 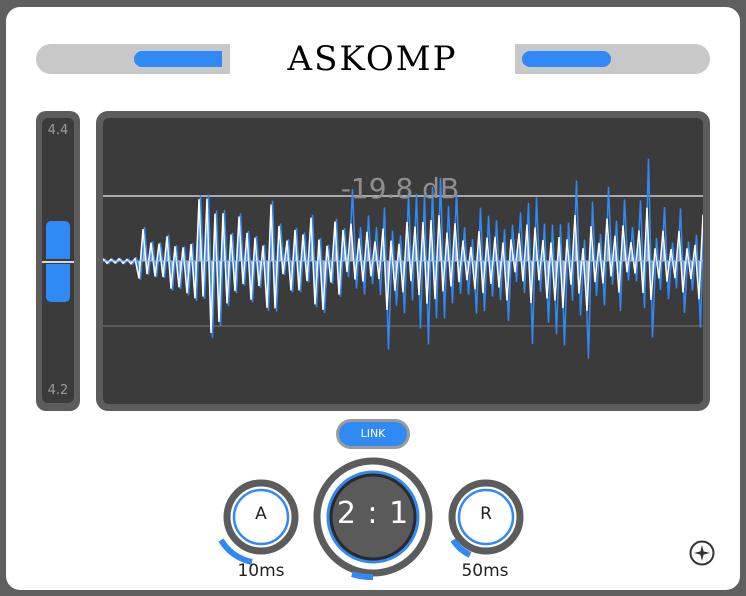 What do you see at coordinates (486, 514) in the screenshot?
I see `release-knob-label: R` at bounding box center [486, 514].